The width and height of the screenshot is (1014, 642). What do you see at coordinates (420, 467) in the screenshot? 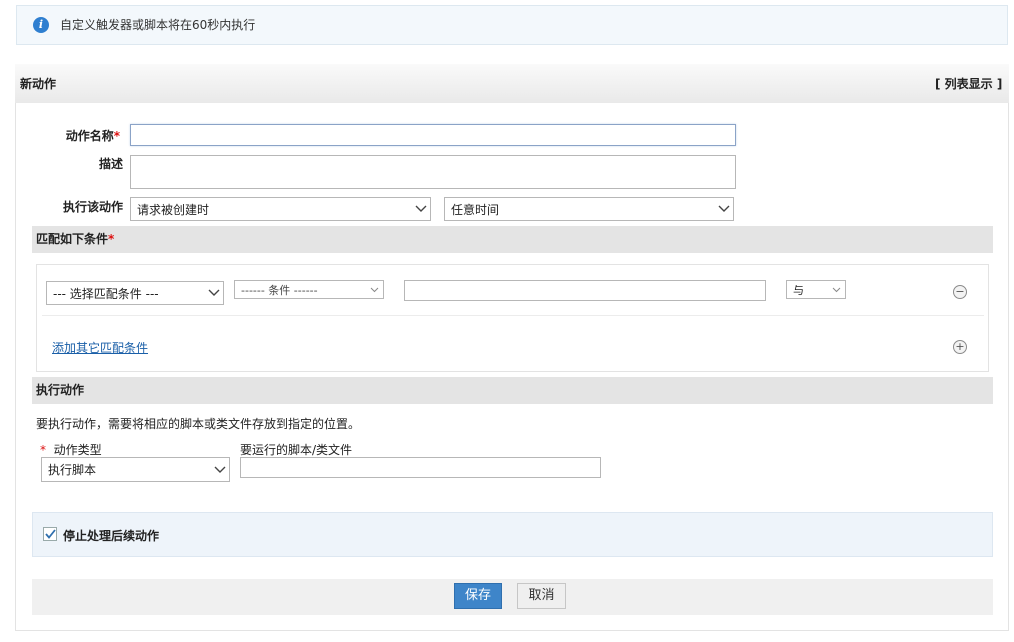
I see `script-file-input` at bounding box center [420, 467].